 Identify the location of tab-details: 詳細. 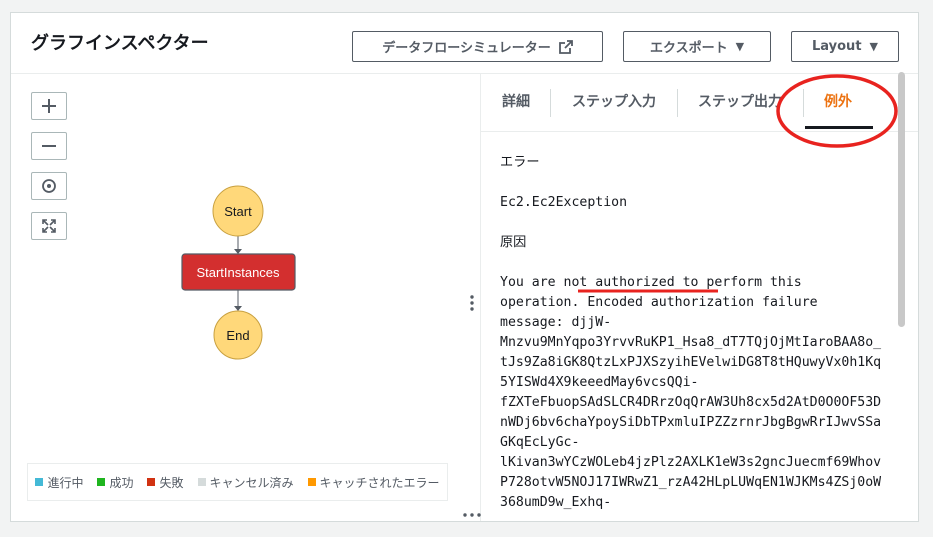
(516, 101).